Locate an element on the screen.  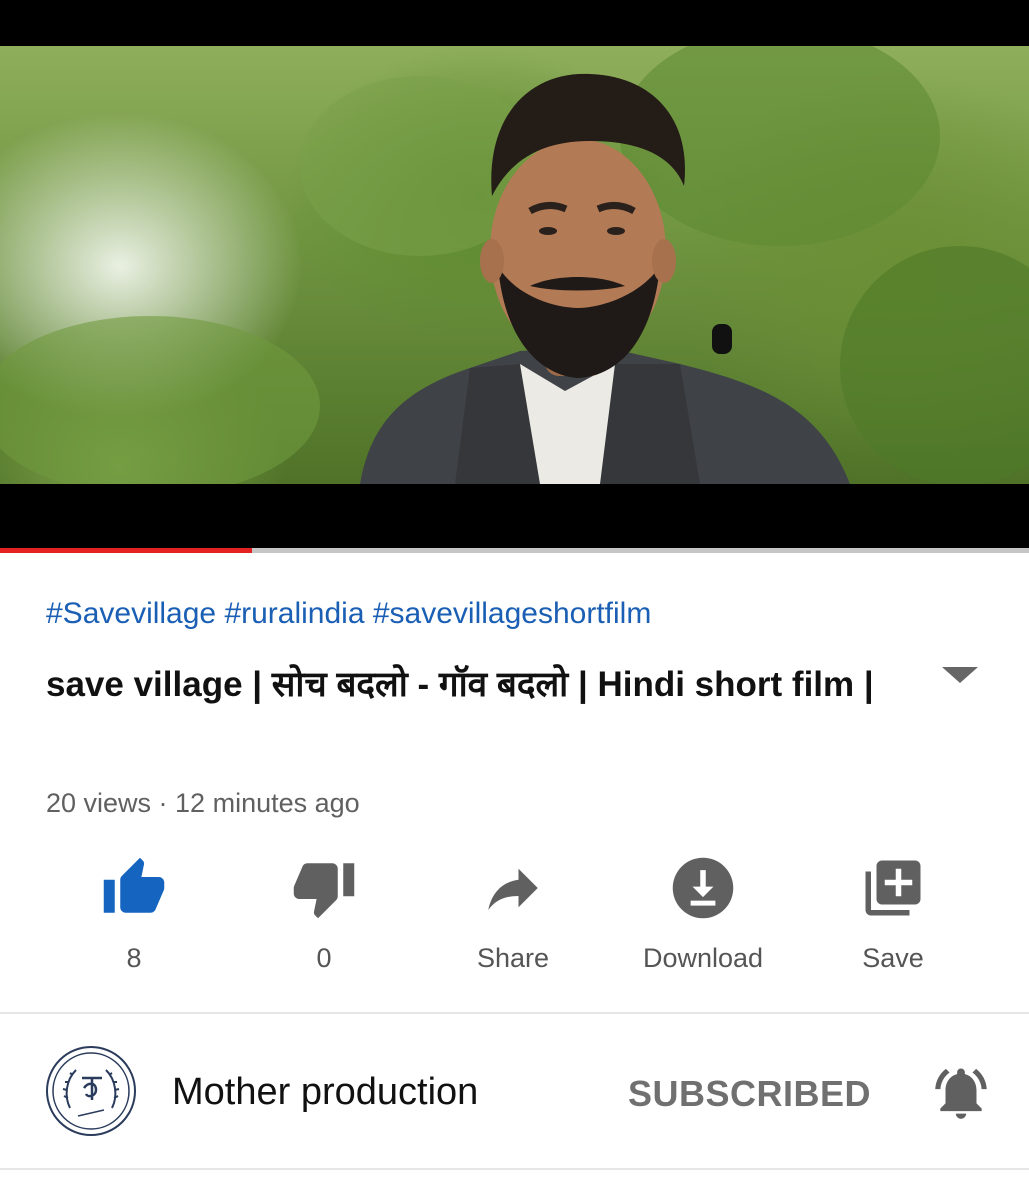
download-icon is located at coordinates (703, 888).